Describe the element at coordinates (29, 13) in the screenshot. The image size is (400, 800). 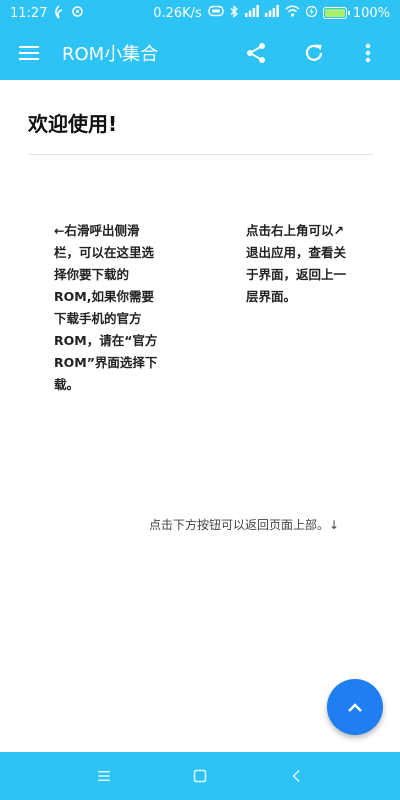
I see `status-time: 11:27` at that location.